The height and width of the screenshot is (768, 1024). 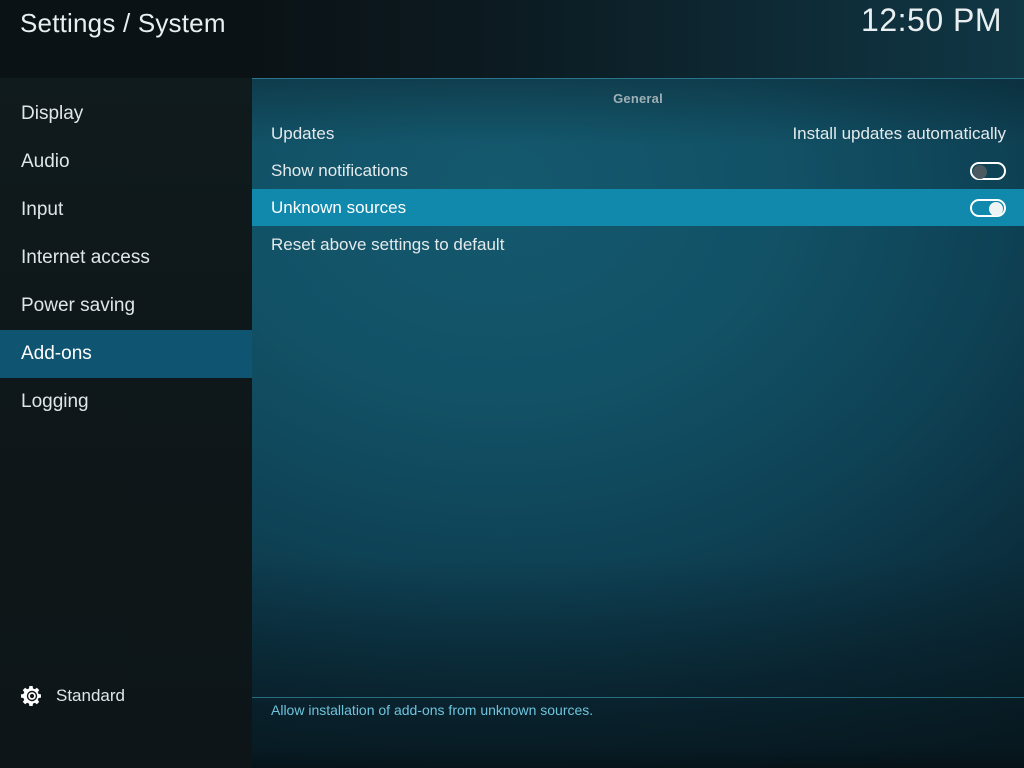 I want to click on sidebar-item-audio: Audio, so click(x=126, y=162).